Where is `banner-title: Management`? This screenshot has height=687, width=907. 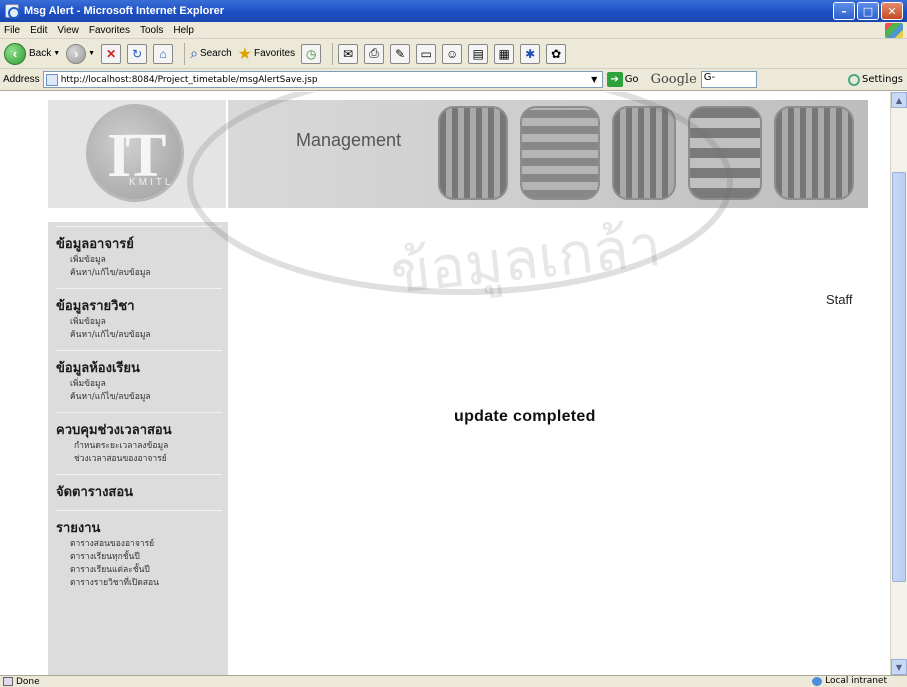 banner-title: Management is located at coordinates (349, 140).